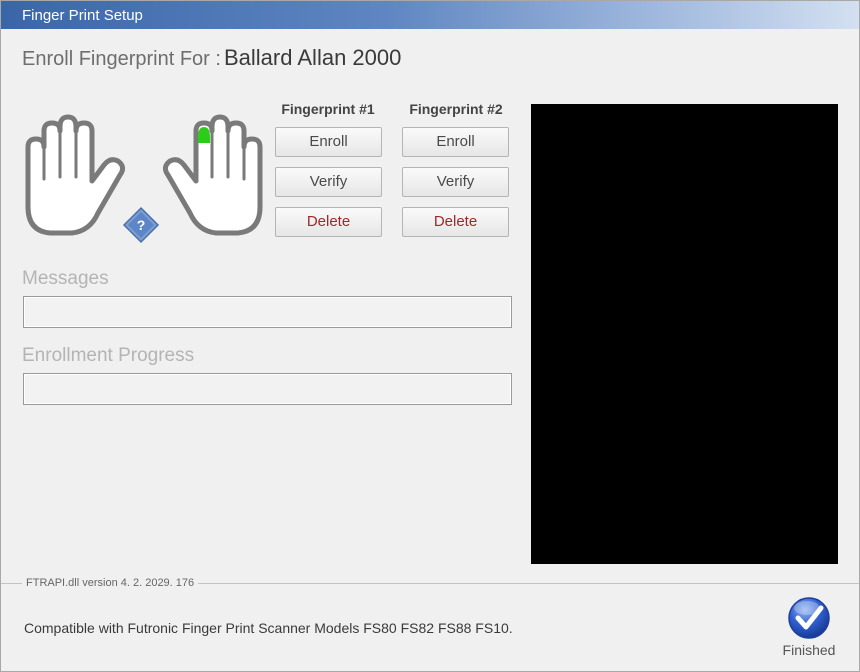 The width and height of the screenshot is (860, 672). I want to click on fingerprint2-enroll-button: Enroll, so click(455, 142).